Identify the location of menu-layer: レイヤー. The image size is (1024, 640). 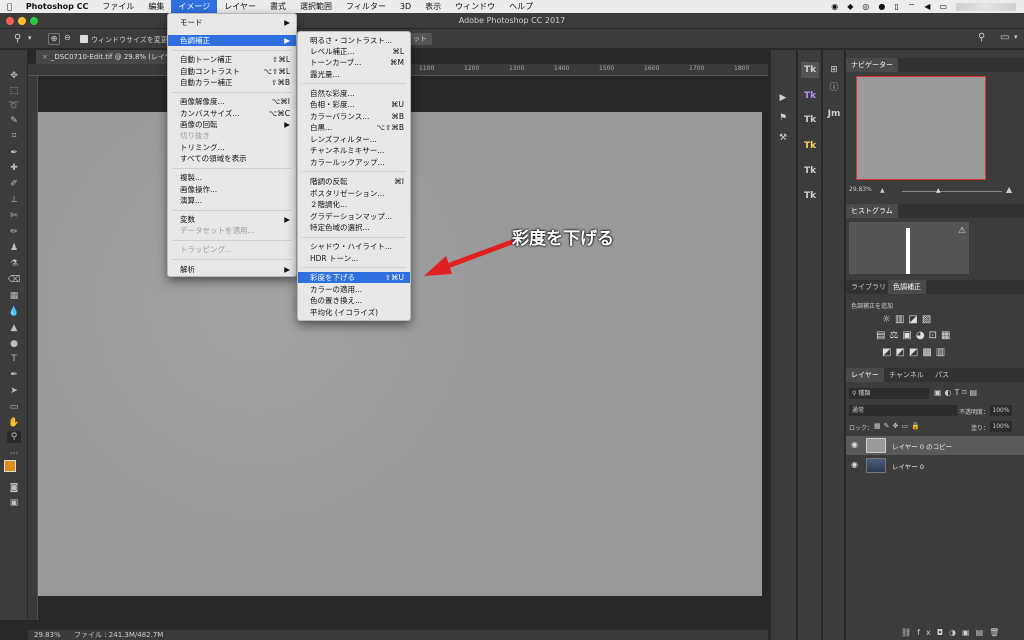
(240, 6).